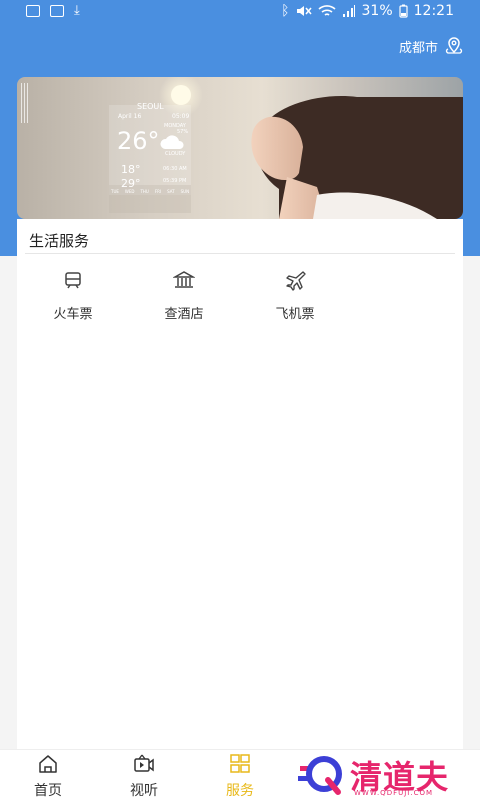 Image resolution: width=480 pixels, height=800 pixels. I want to click on bluetooth-icon: ᛒ, so click(285, 11).